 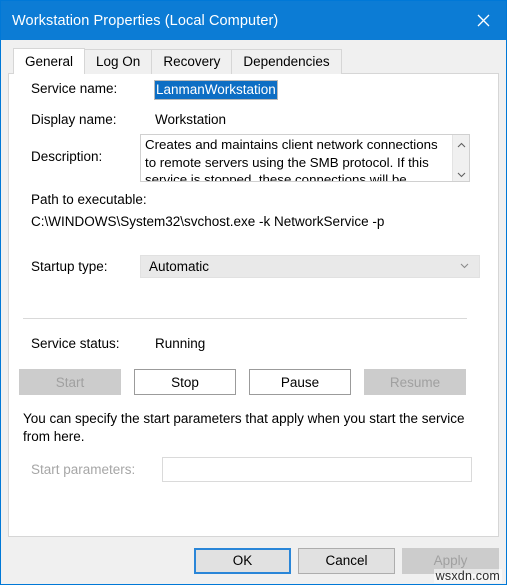 What do you see at coordinates (460, 158) in the screenshot?
I see `description-scrollbar` at bounding box center [460, 158].